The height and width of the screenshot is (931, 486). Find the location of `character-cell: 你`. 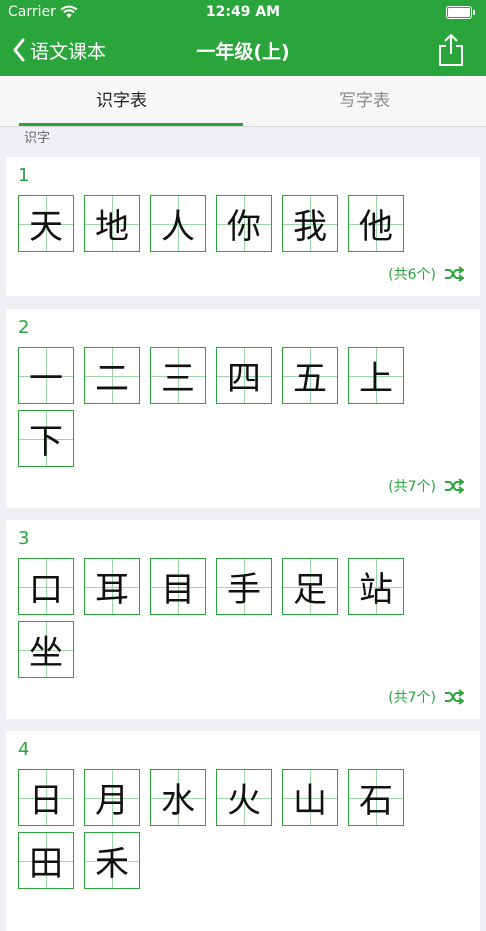

character-cell: 你 is located at coordinates (244, 223).